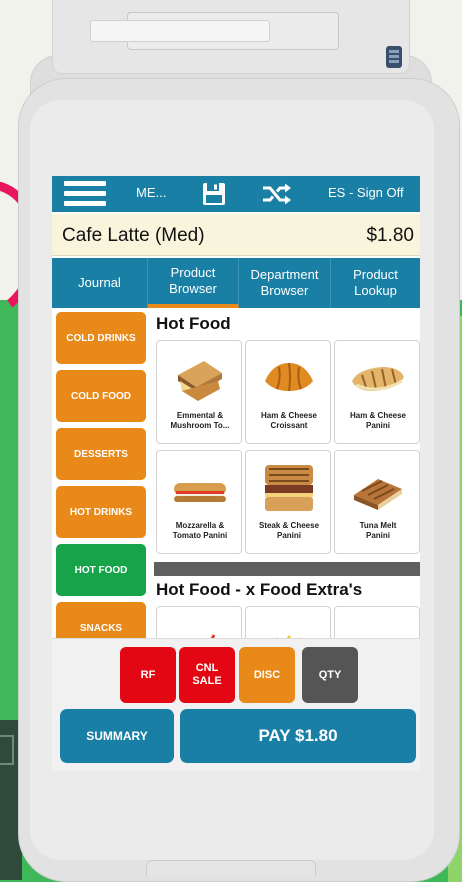  Describe the element at coordinates (180, 31) in the screenshot. I see `printer-paper-slot` at that location.